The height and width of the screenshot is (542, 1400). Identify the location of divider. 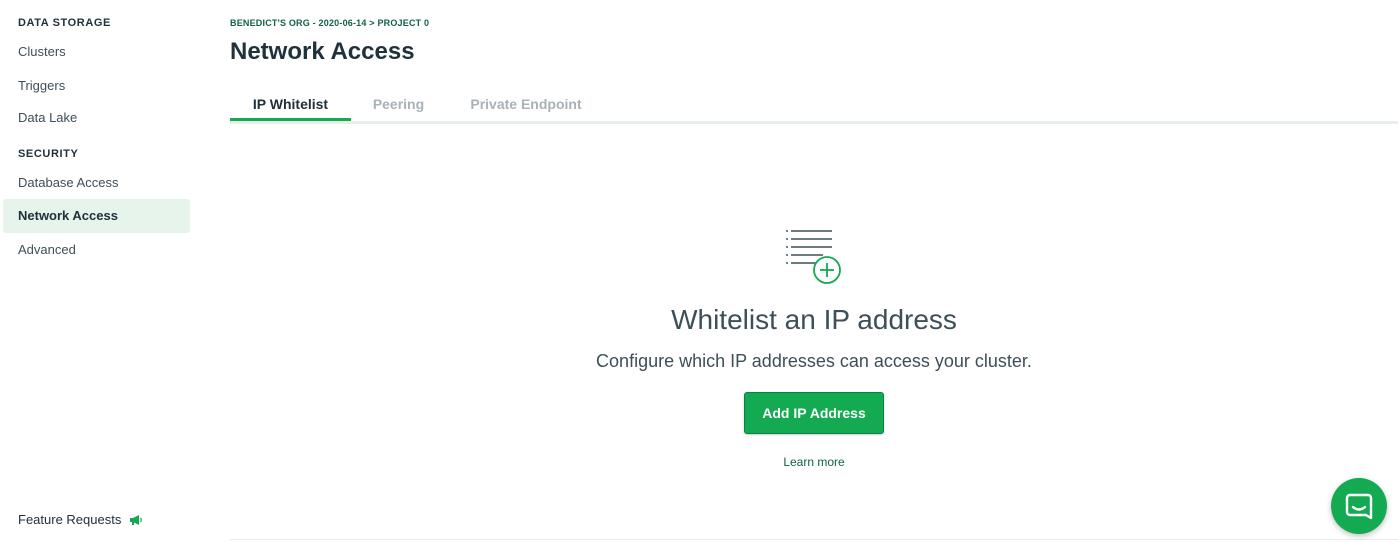
(814, 539).